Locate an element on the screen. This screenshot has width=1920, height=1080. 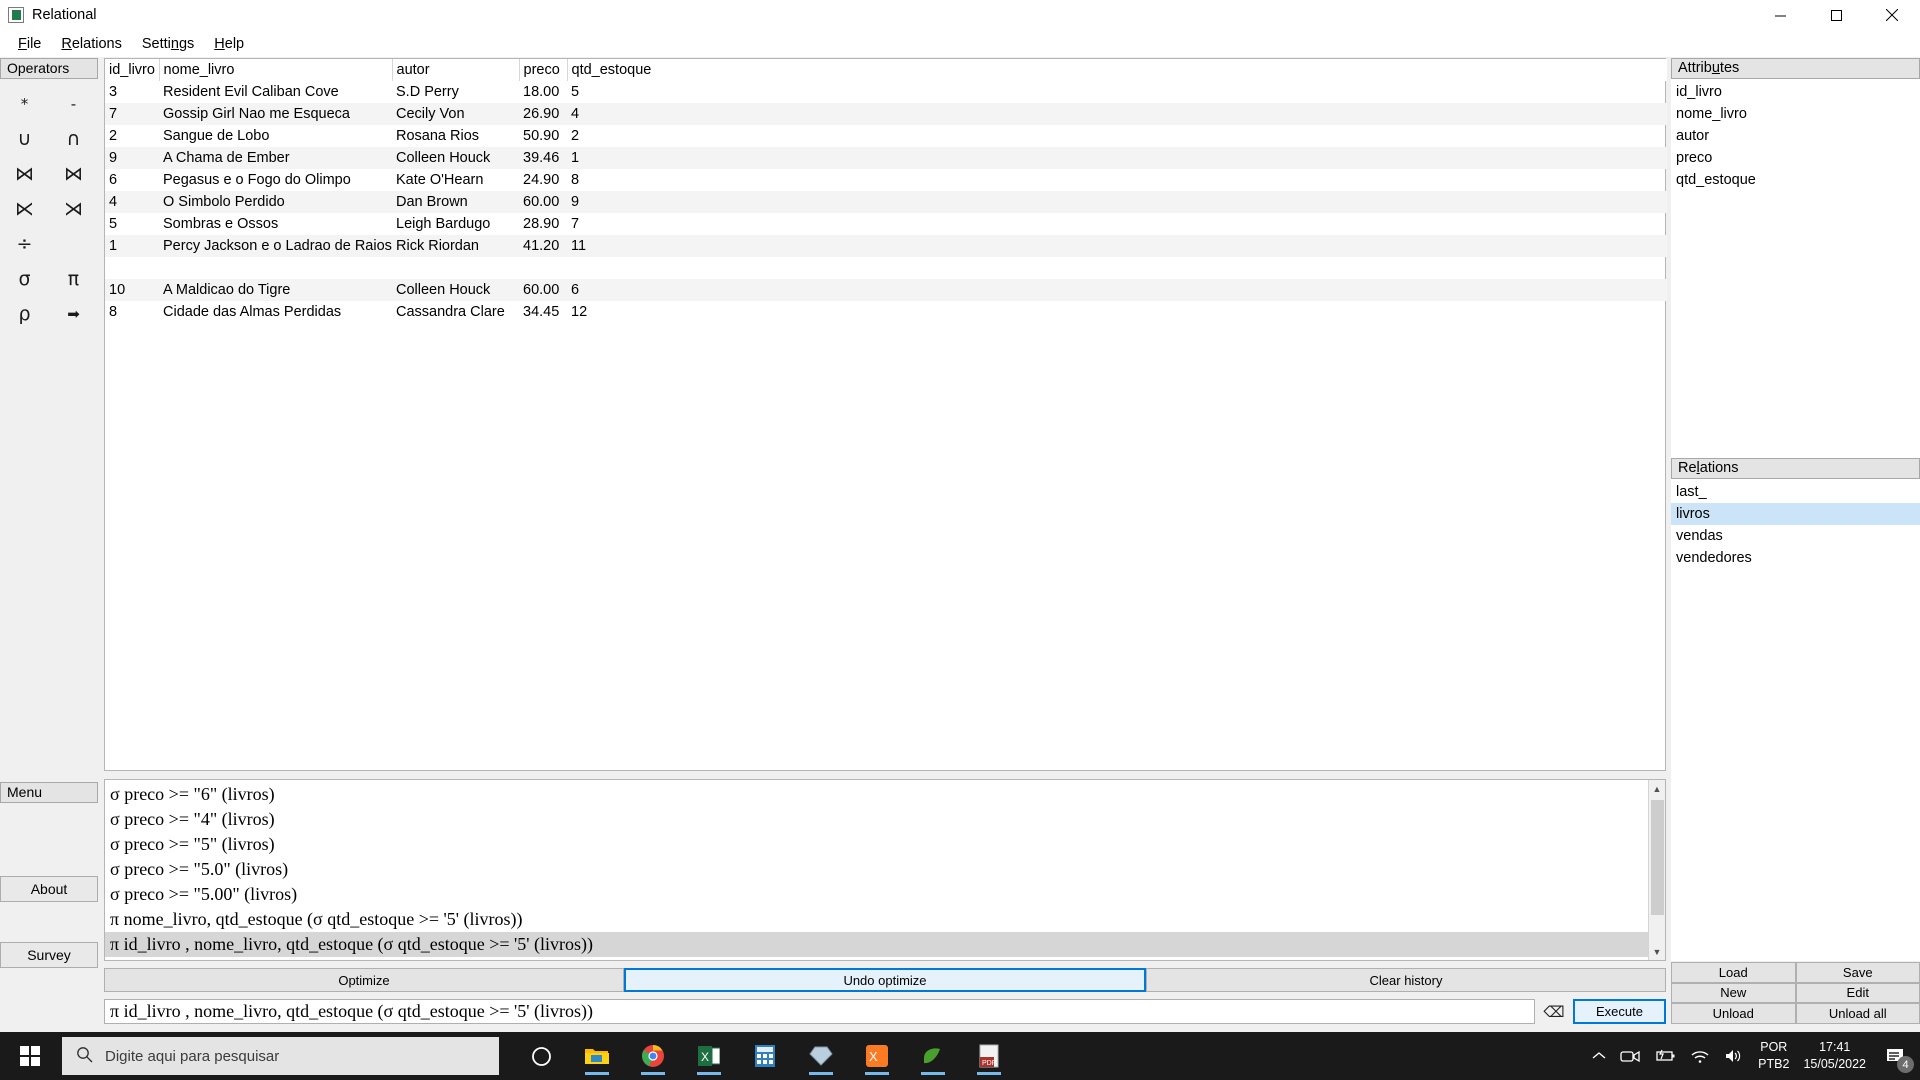
about-button: About is located at coordinates (49, 889).